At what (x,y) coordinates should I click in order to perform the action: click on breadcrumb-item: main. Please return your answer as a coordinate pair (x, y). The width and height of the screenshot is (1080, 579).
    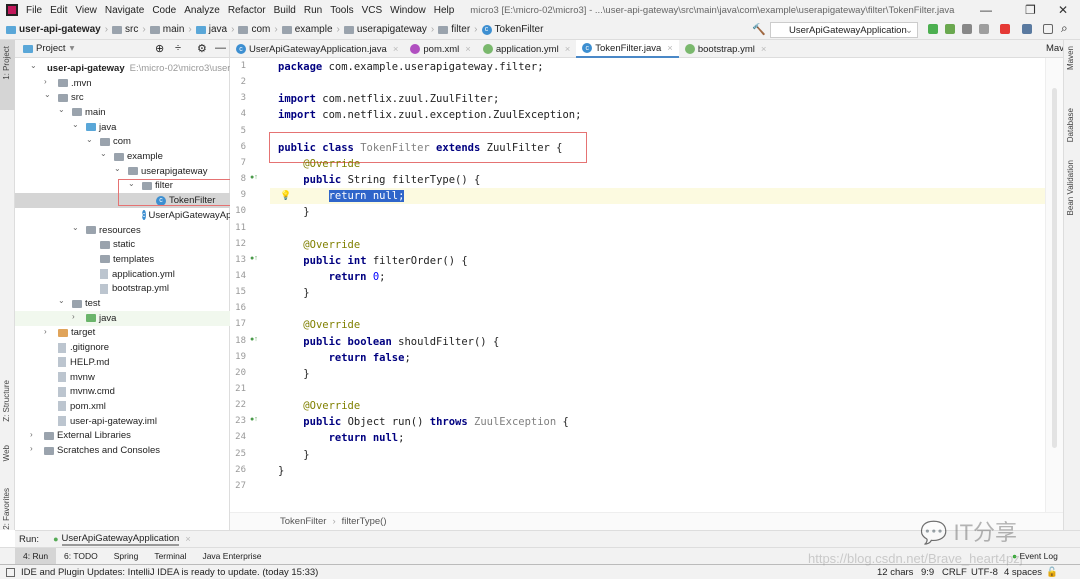
    Looking at the image, I should click on (166, 29).